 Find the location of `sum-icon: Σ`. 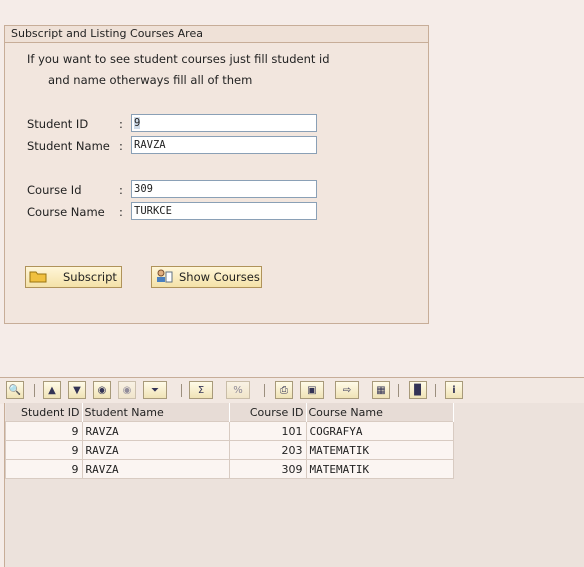

sum-icon: Σ is located at coordinates (201, 390).